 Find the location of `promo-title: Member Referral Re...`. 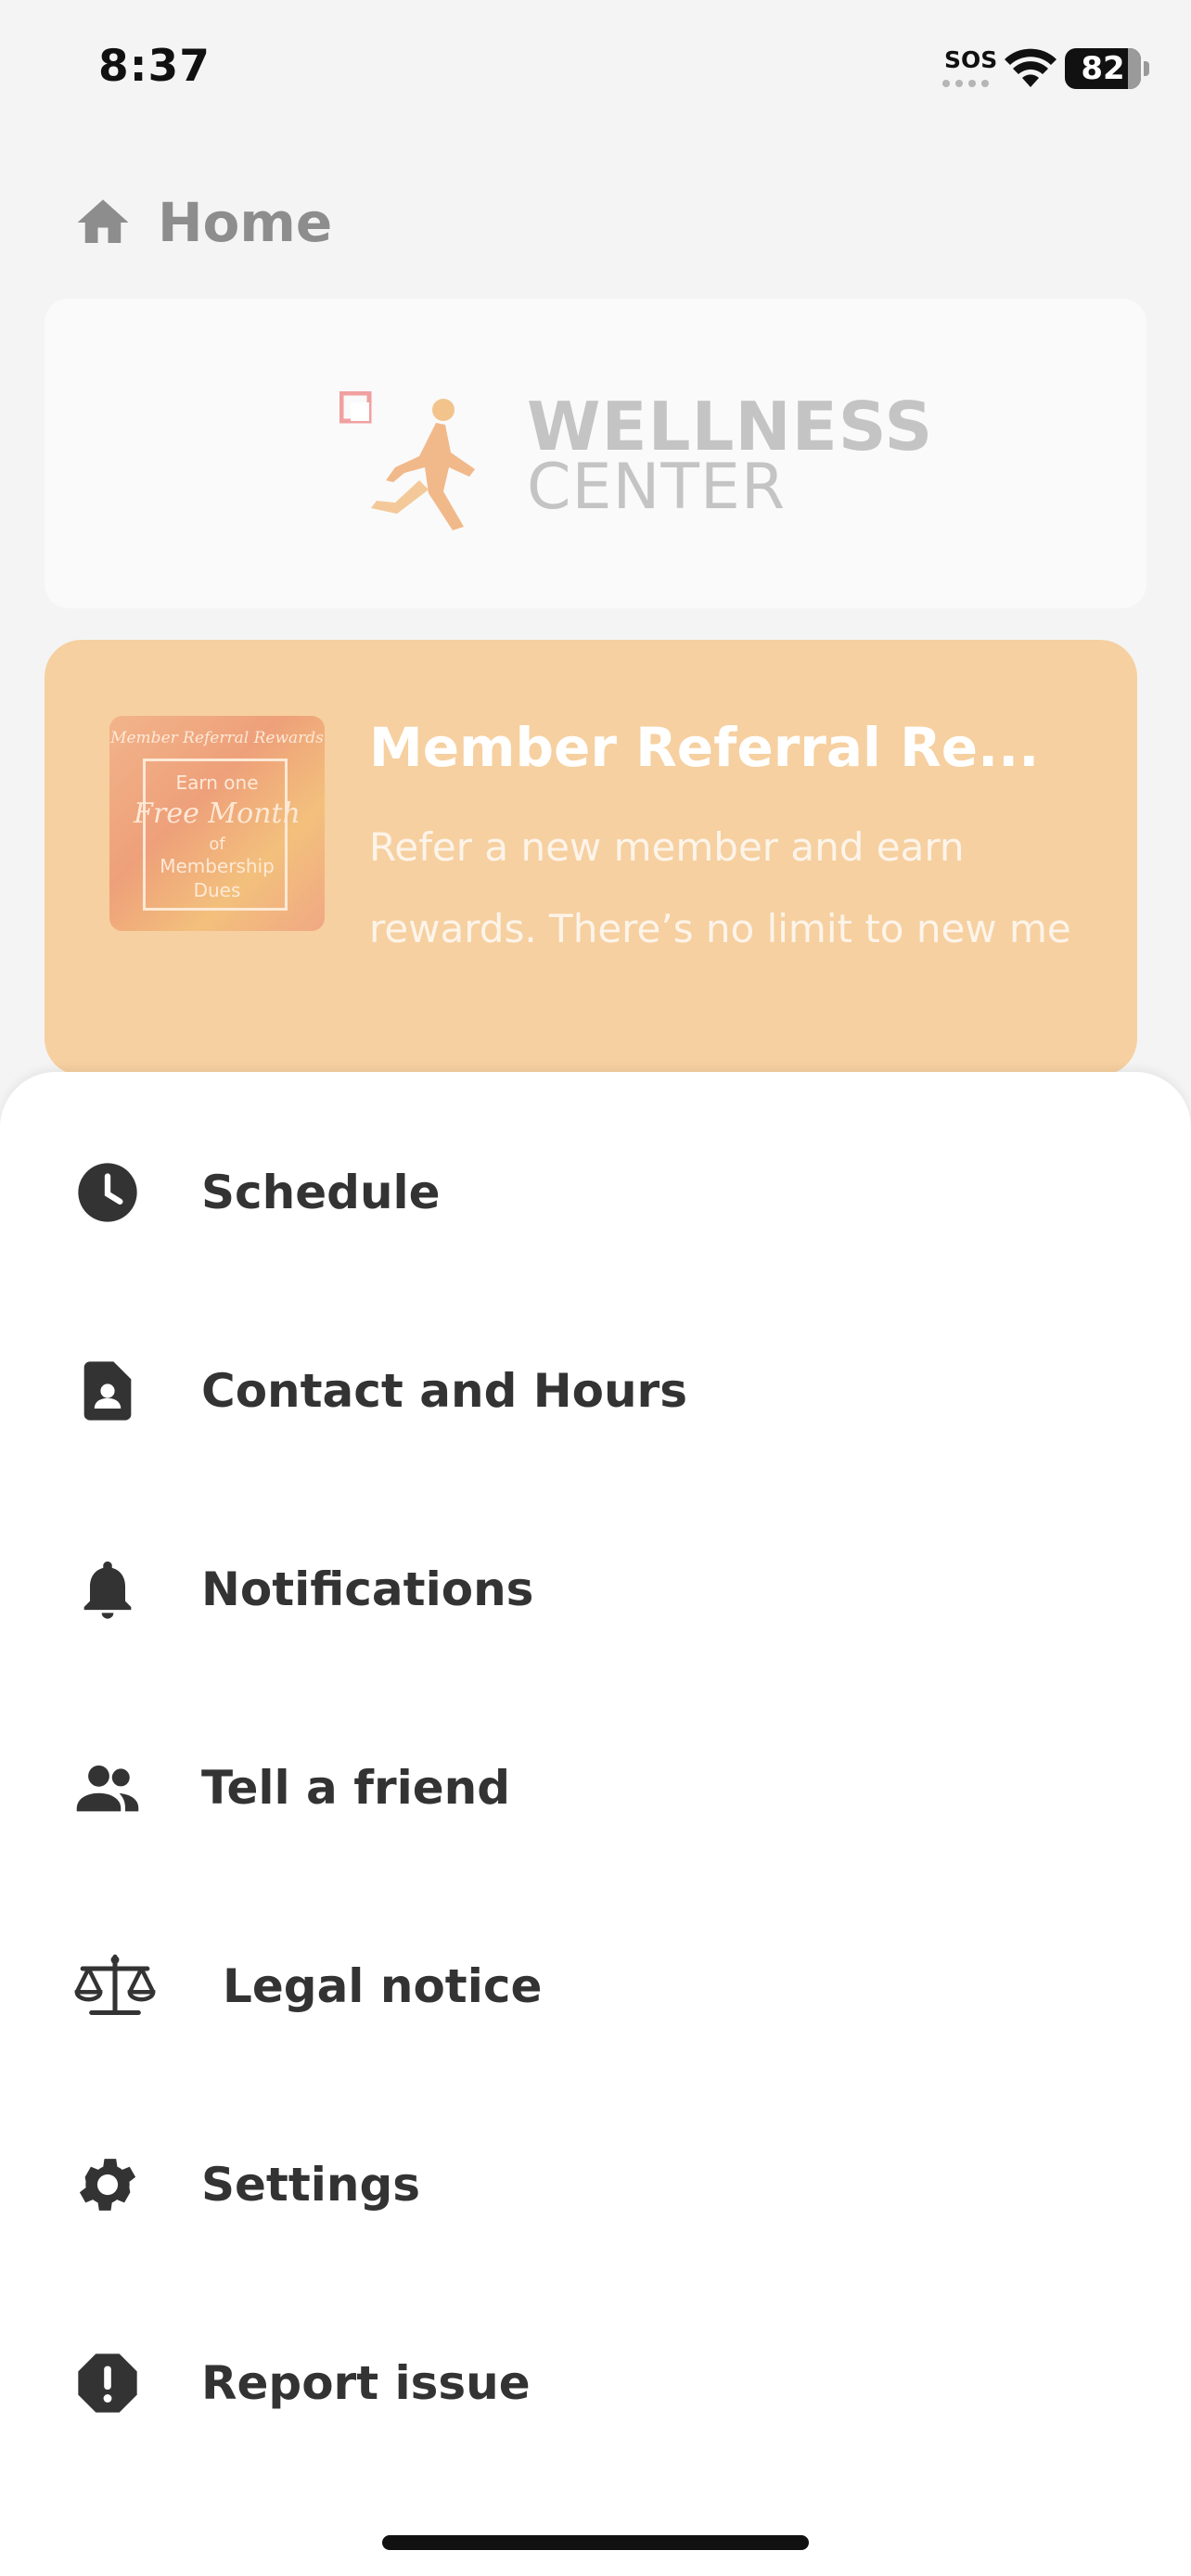

promo-title: Member Referral Re... is located at coordinates (704, 747).